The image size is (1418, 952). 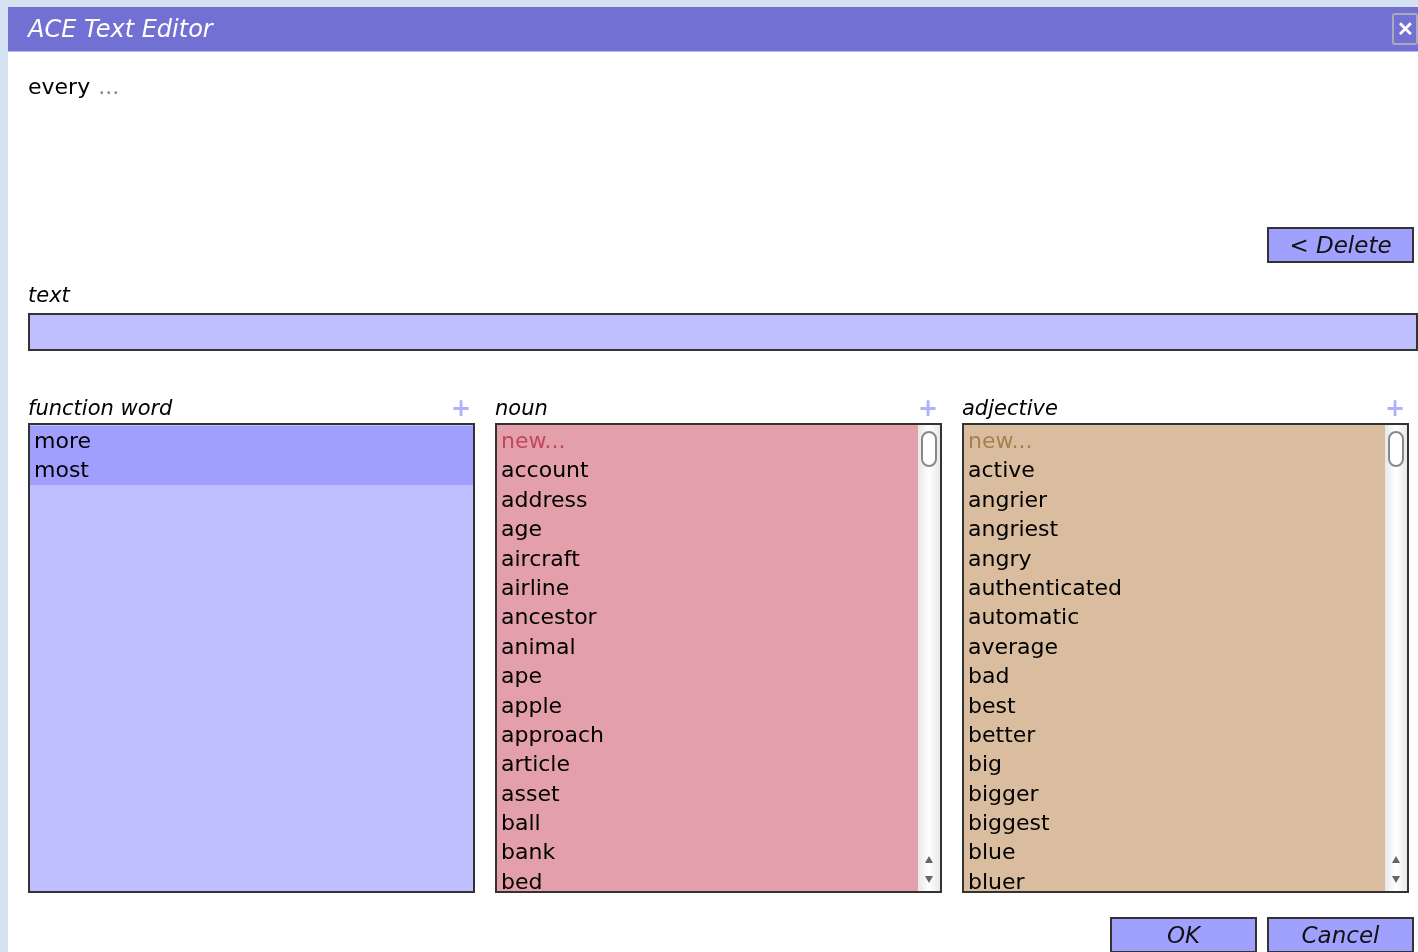 I want to click on list-item: bad, so click(x=1174, y=676).